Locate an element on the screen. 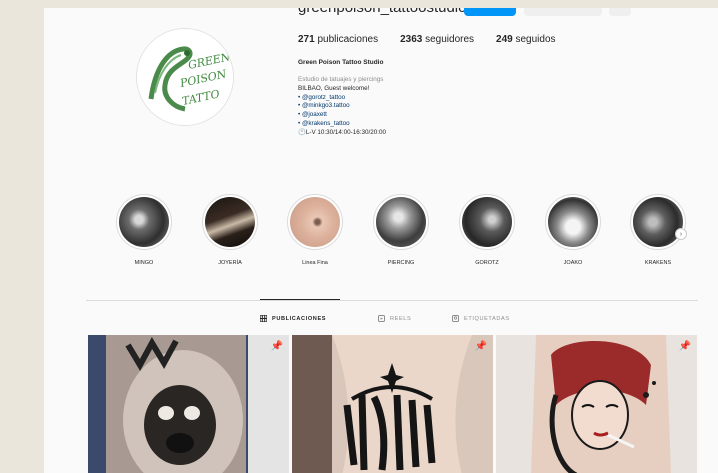 The width and height of the screenshot is (718, 473). profile-full-name: Green Poison Tattoo Studio is located at coordinates (341, 62).